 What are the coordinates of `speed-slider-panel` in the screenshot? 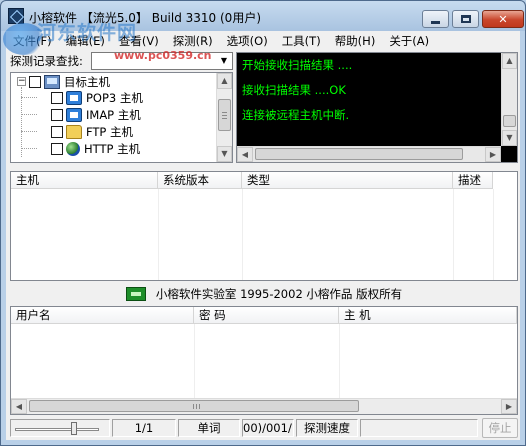 It's located at (60, 428).